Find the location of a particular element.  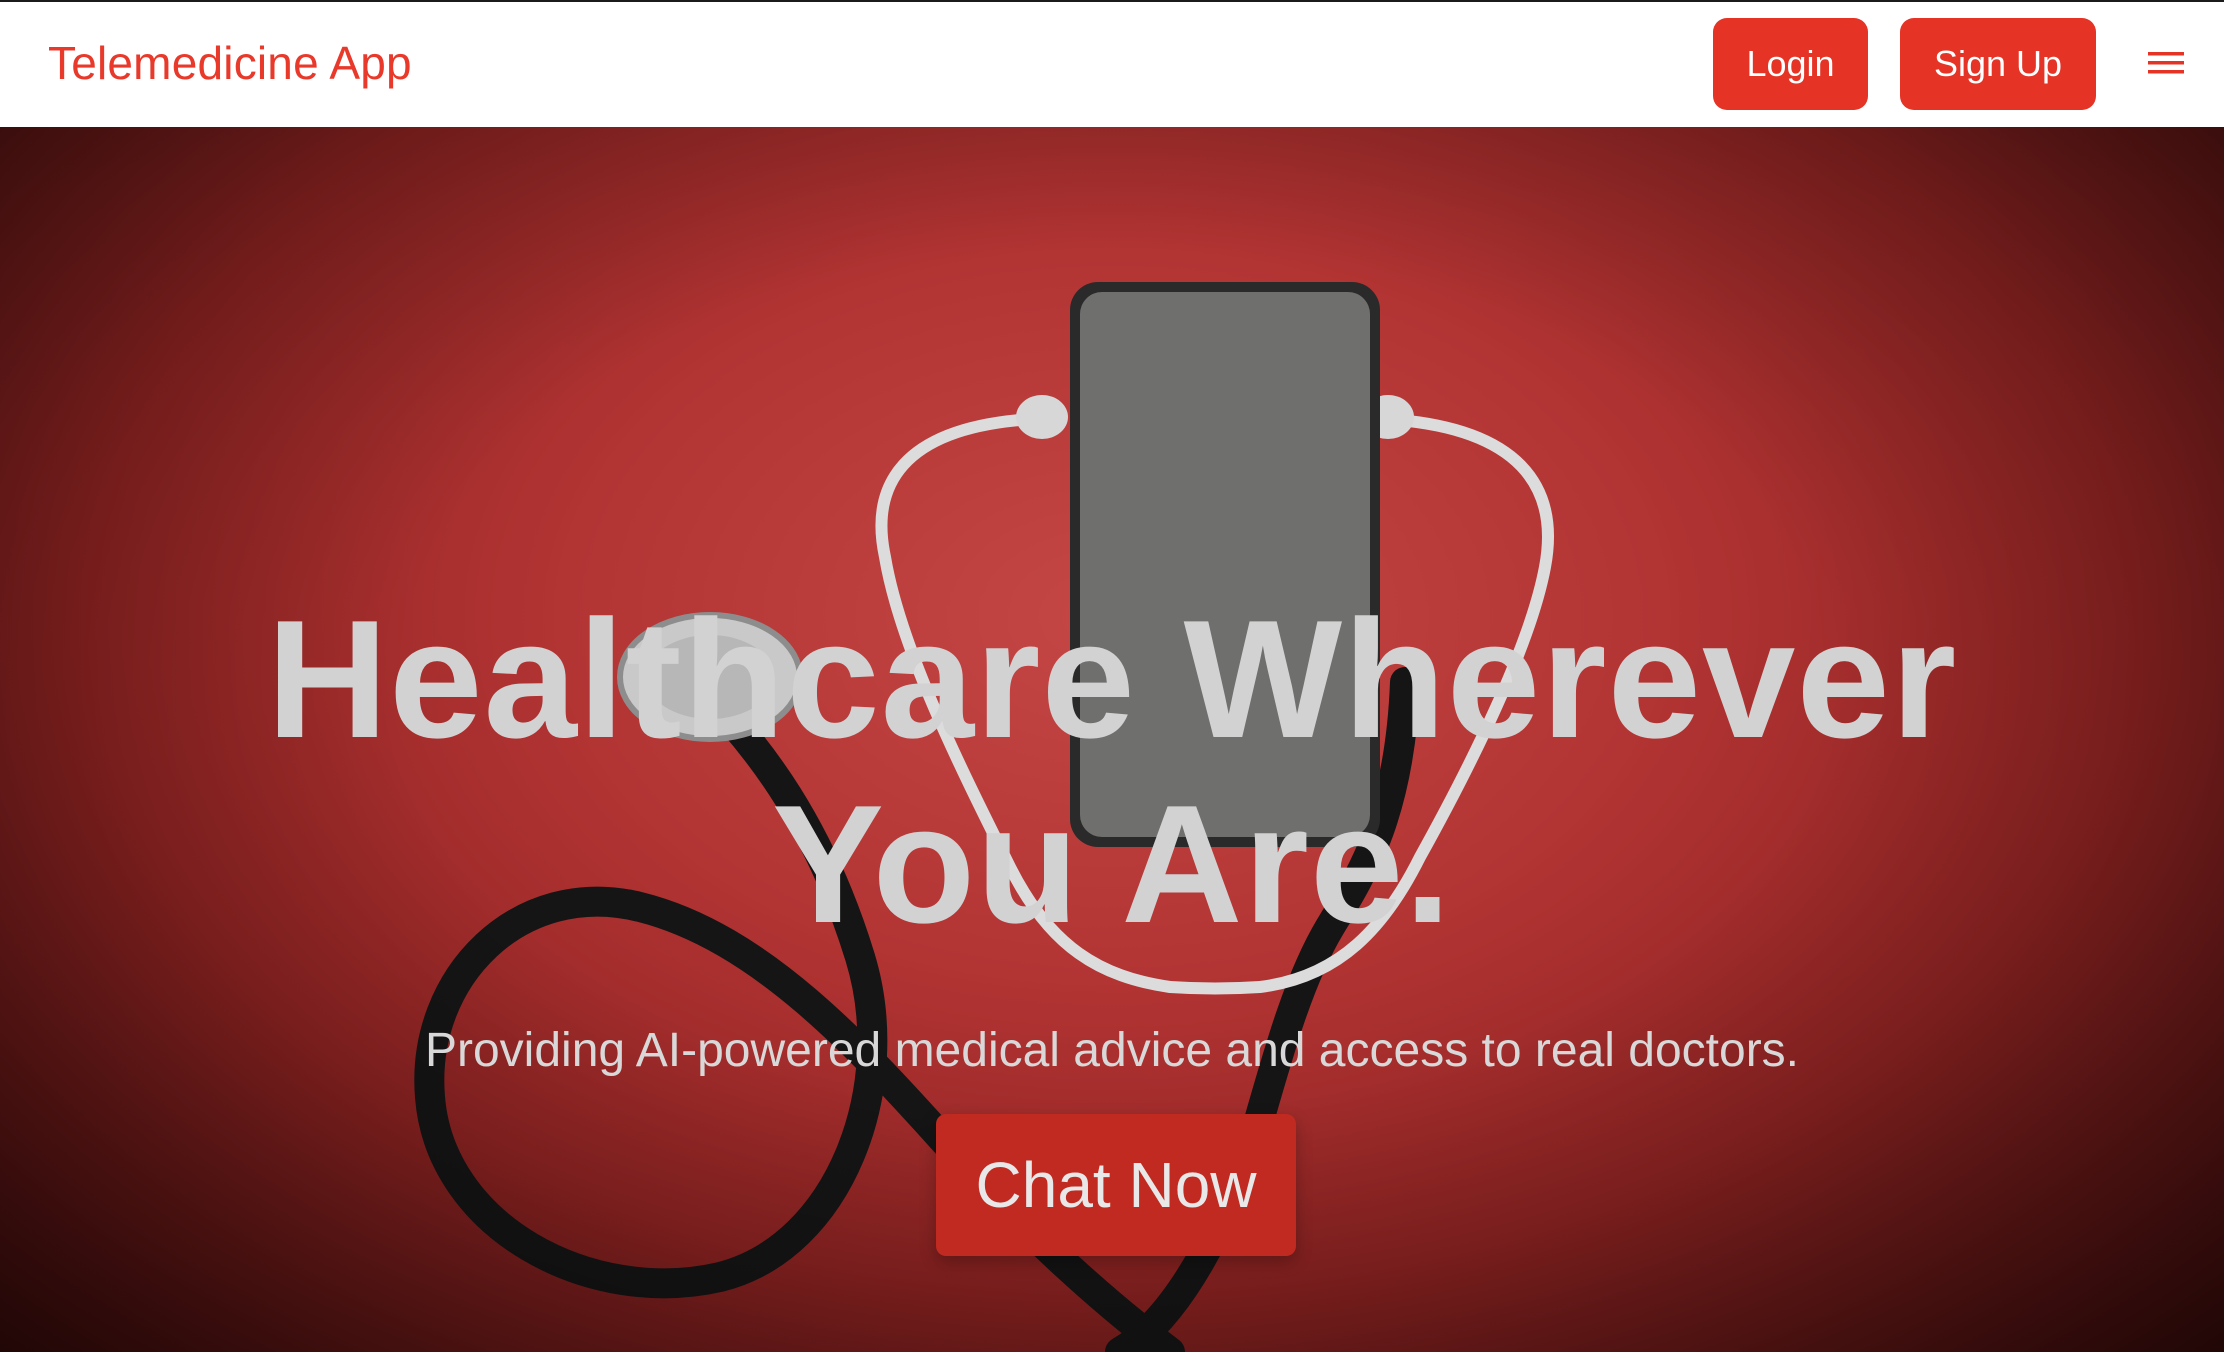

hamburger-menu-icon is located at coordinates (2167, 64).